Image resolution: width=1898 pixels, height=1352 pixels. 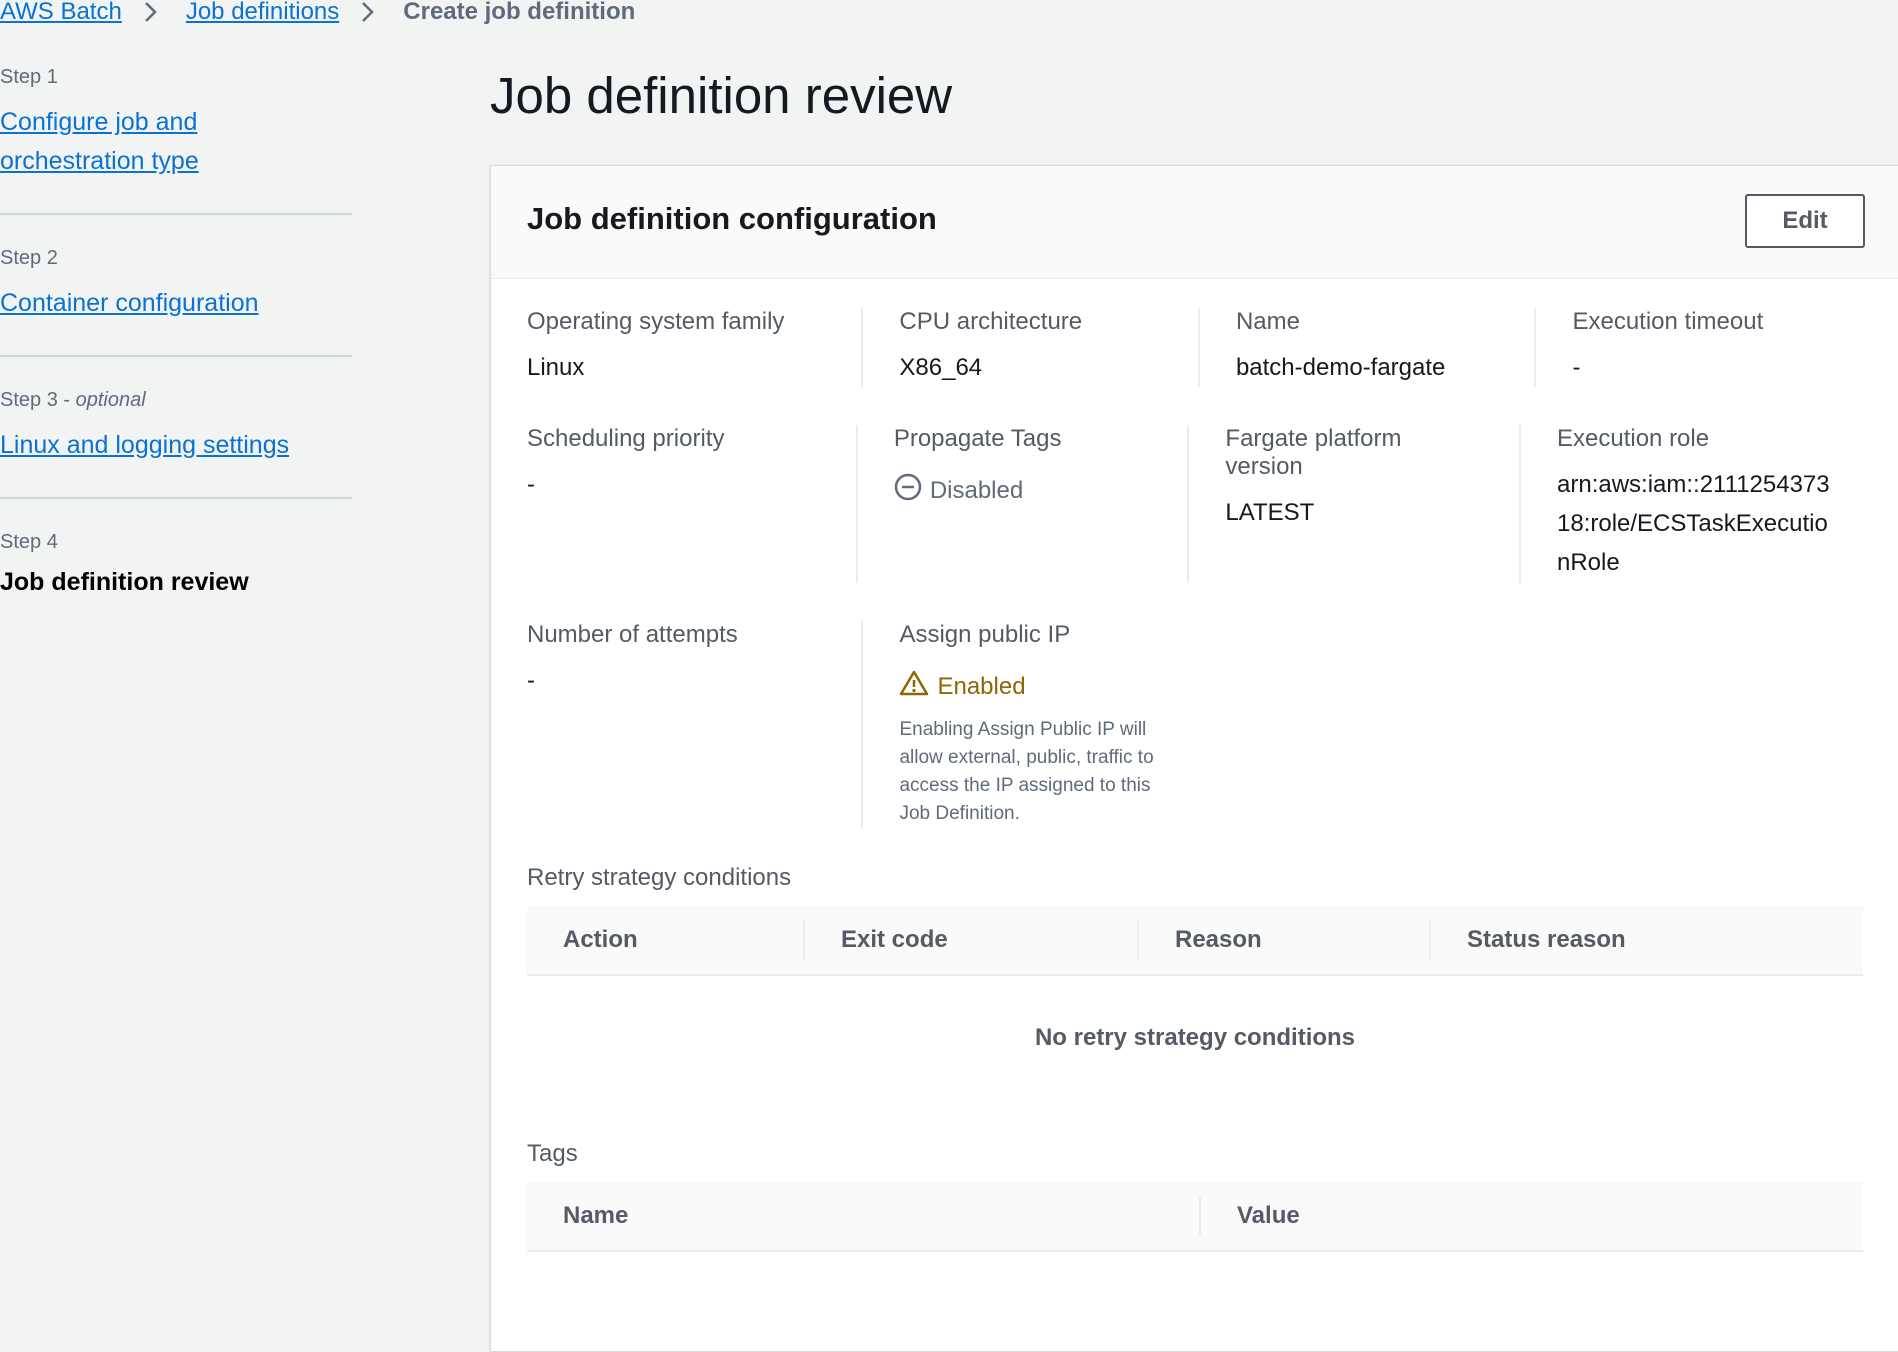 I want to click on table-header: Name Value, so click(x=1195, y=1217).